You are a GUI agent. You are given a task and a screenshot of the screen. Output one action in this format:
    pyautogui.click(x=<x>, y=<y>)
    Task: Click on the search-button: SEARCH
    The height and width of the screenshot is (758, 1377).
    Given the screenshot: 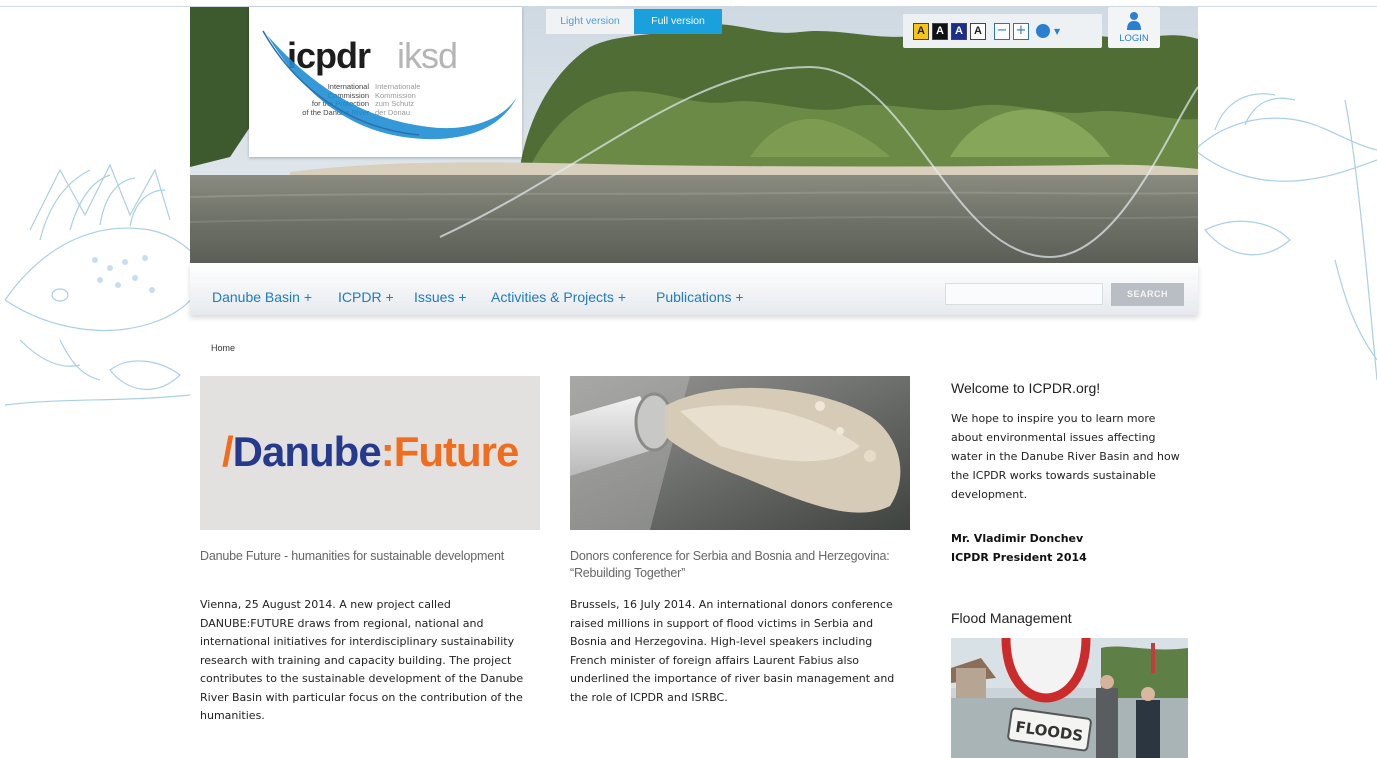 What is the action you would take?
    pyautogui.click(x=1147, y=294)
    